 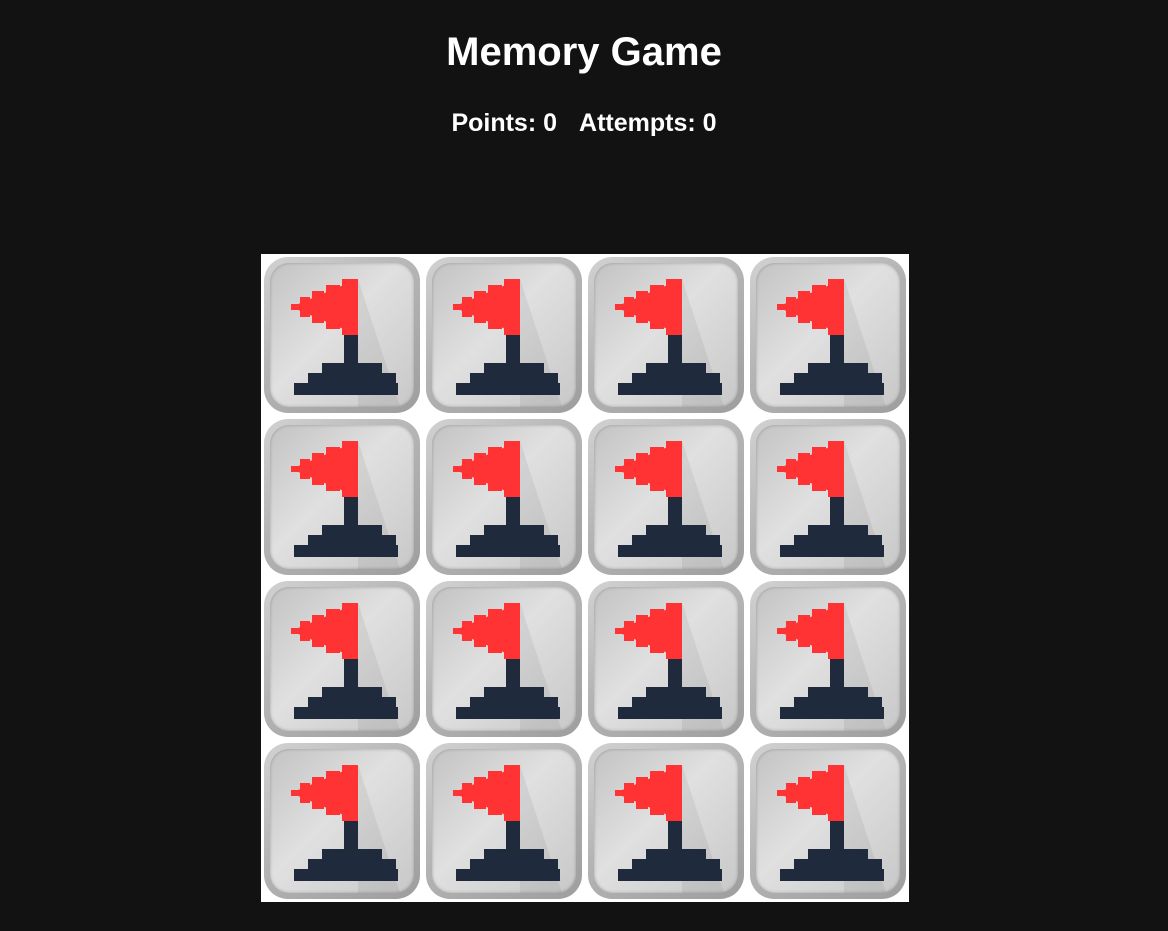 What do you see at coordinates (709, 123) in the screenshot?
I see `attempts-value: 0` at bounding box center [709, 123].